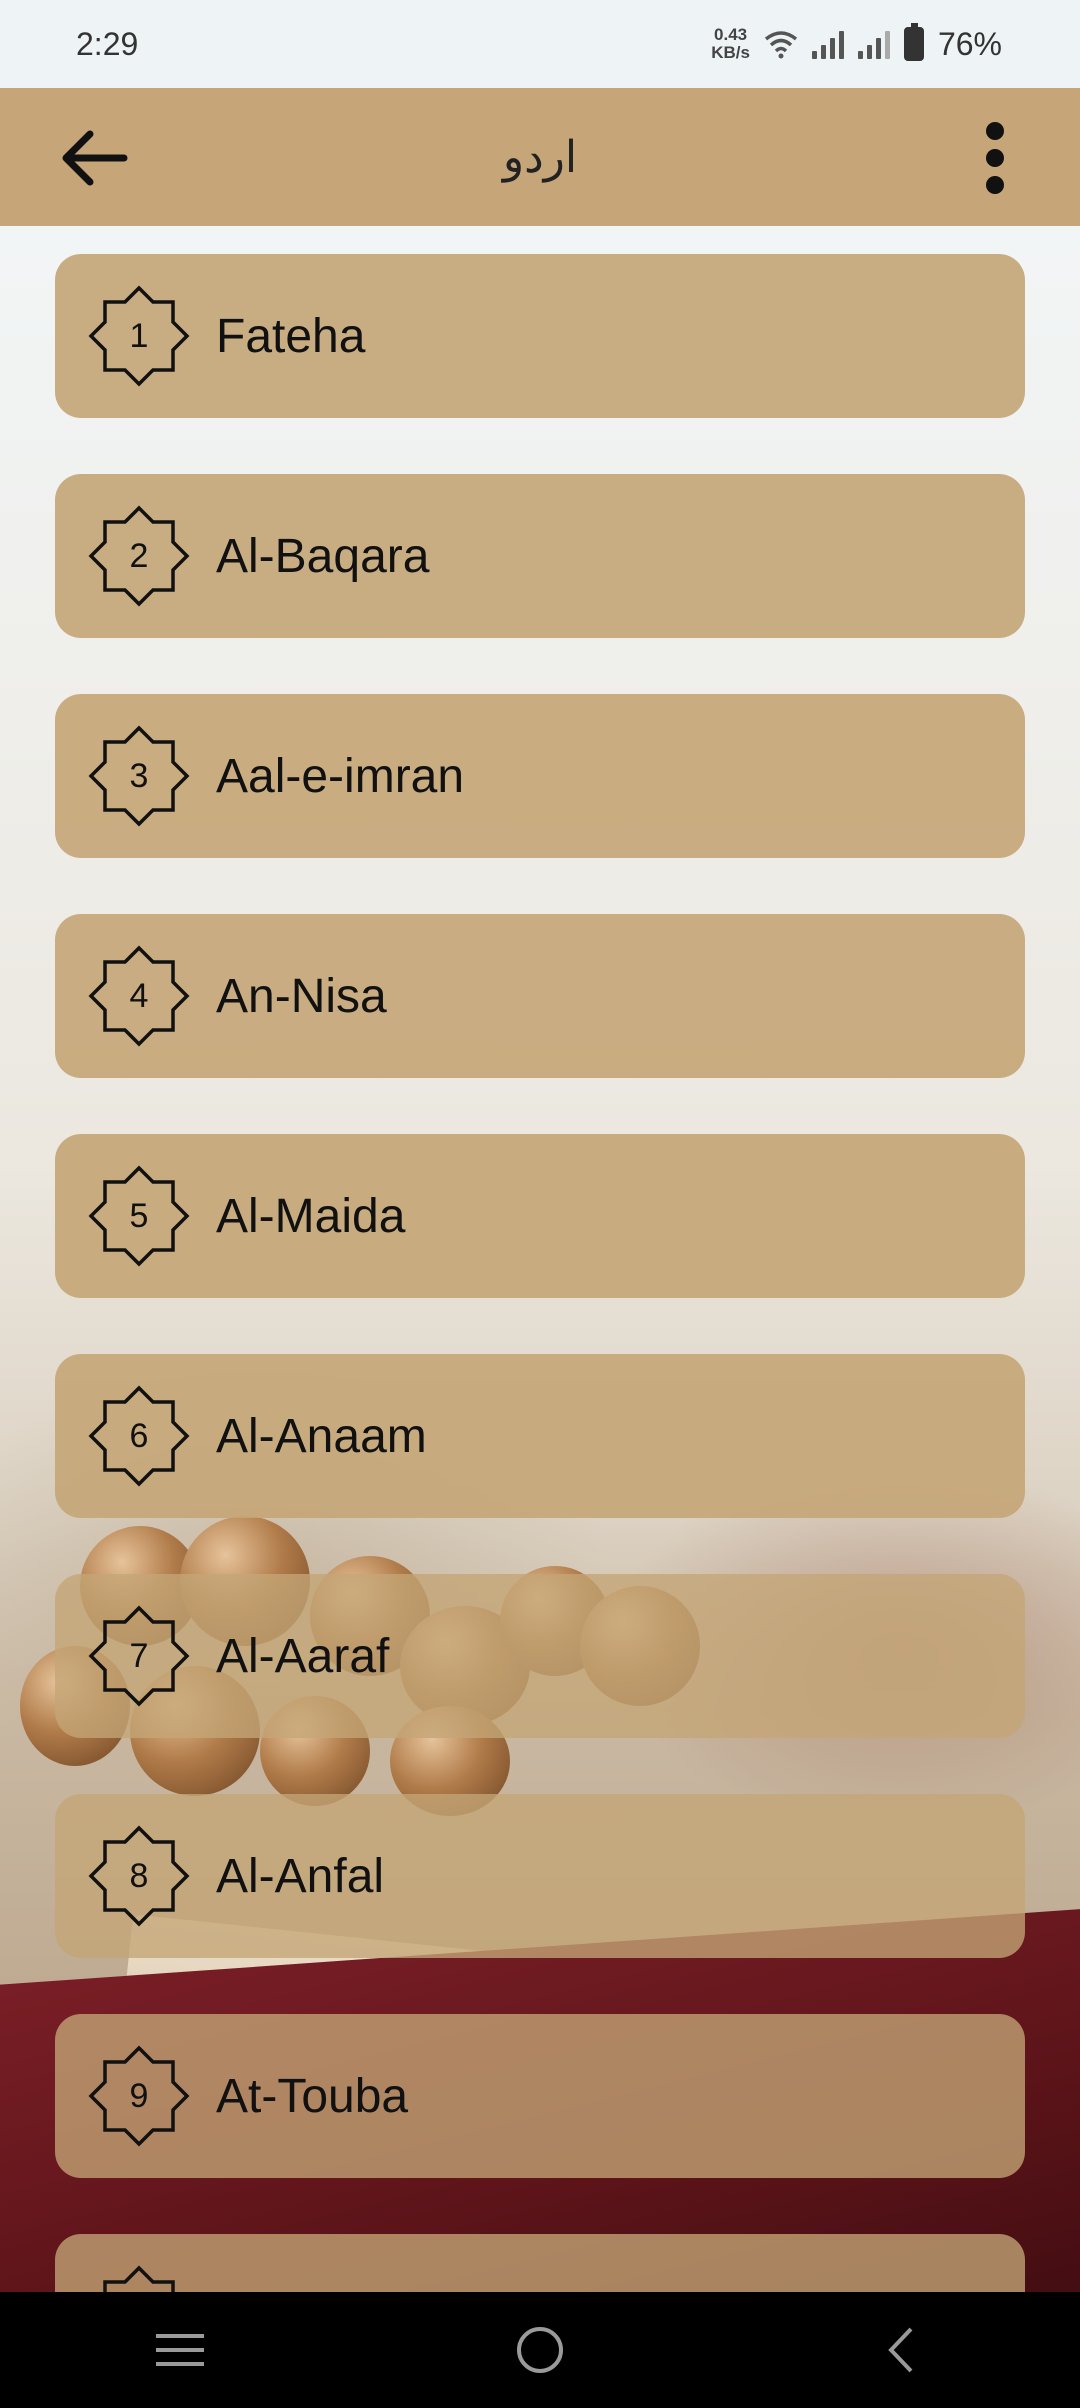 The height and width of the screenshot is (2408, 1080). I want to click on chapter-number: 3, so click(139, 775).